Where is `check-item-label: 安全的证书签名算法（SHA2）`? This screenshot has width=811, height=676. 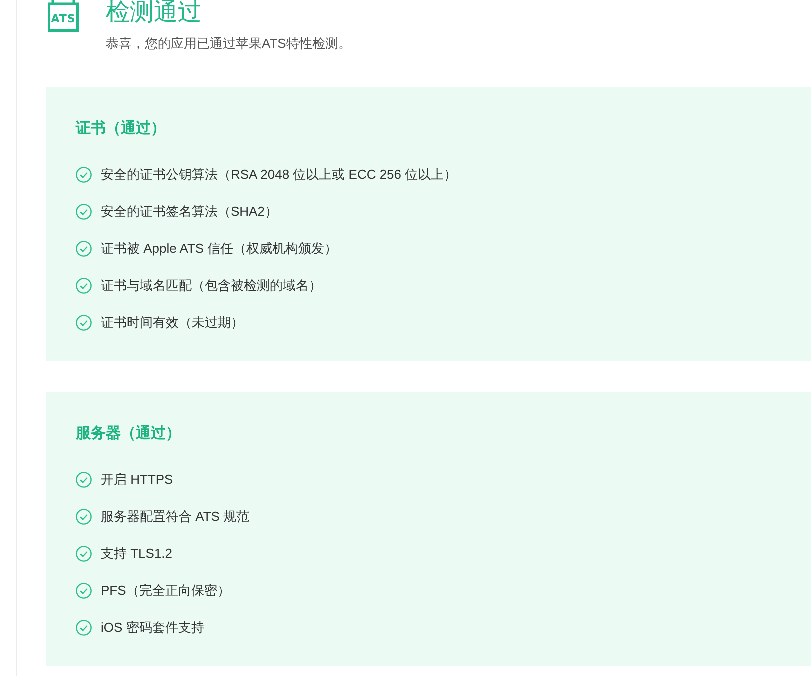 check-item-label: 安全的证书签名算法（SHA2） is located at coordinates (189, 212).